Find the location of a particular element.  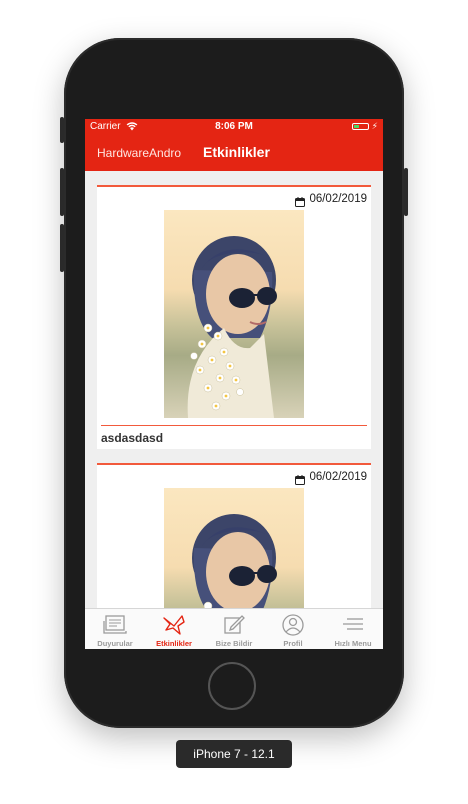

tab-label: Profil is located at coordinates (293, 643).